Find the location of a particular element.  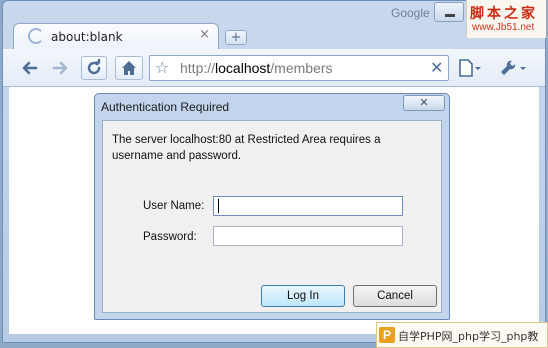

stop-icon: ✕ is located at coordinates (436, 67).